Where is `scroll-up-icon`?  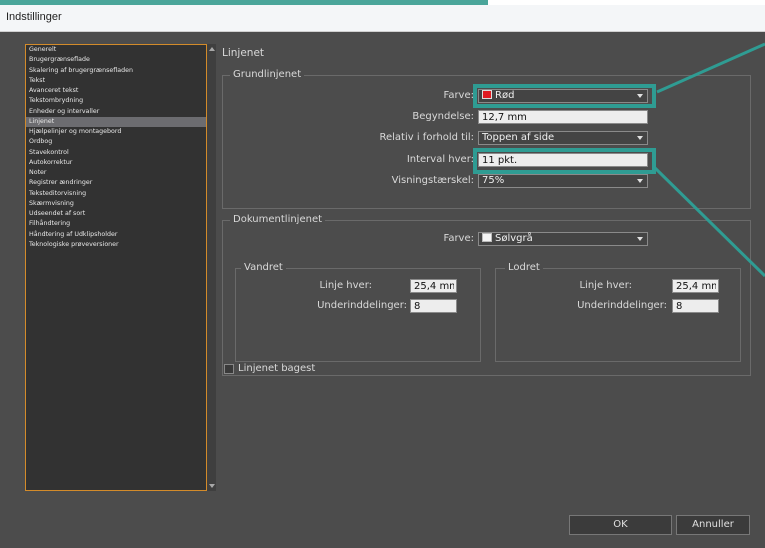
scroll-up-icon is located at coordinates (212, 49).